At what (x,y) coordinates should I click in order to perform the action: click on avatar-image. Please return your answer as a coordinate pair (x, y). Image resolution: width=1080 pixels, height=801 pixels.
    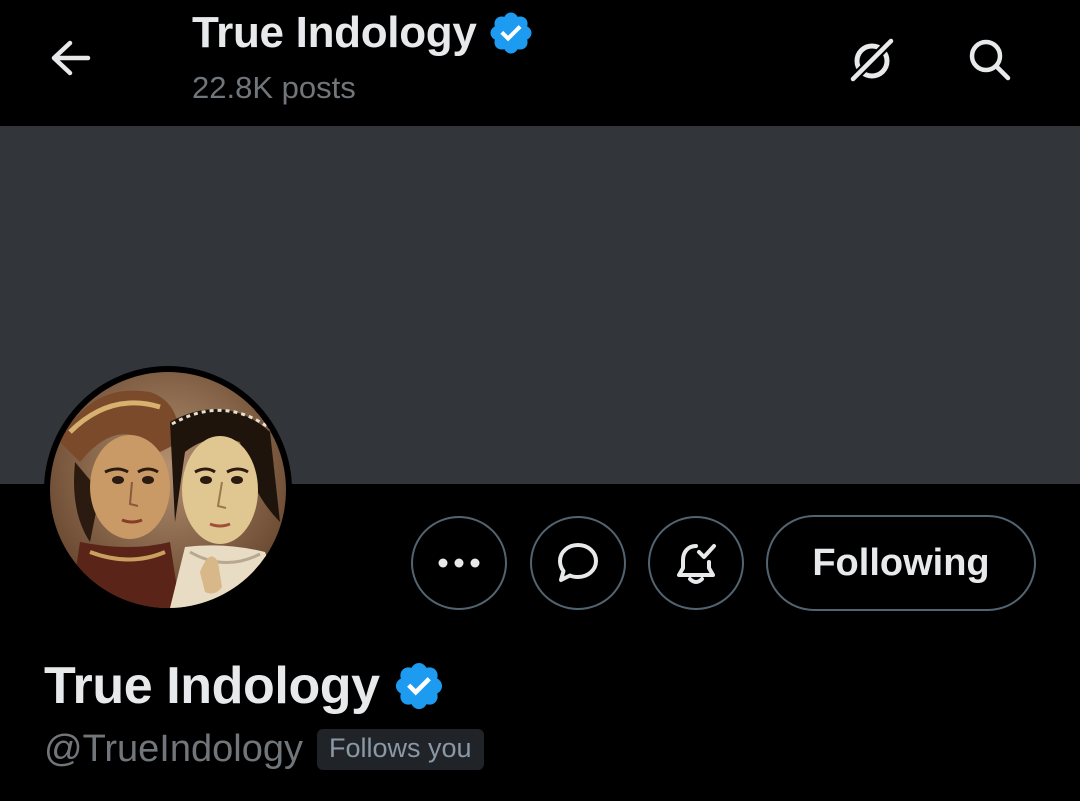
    Looking at the image, I should click on (168, 490).